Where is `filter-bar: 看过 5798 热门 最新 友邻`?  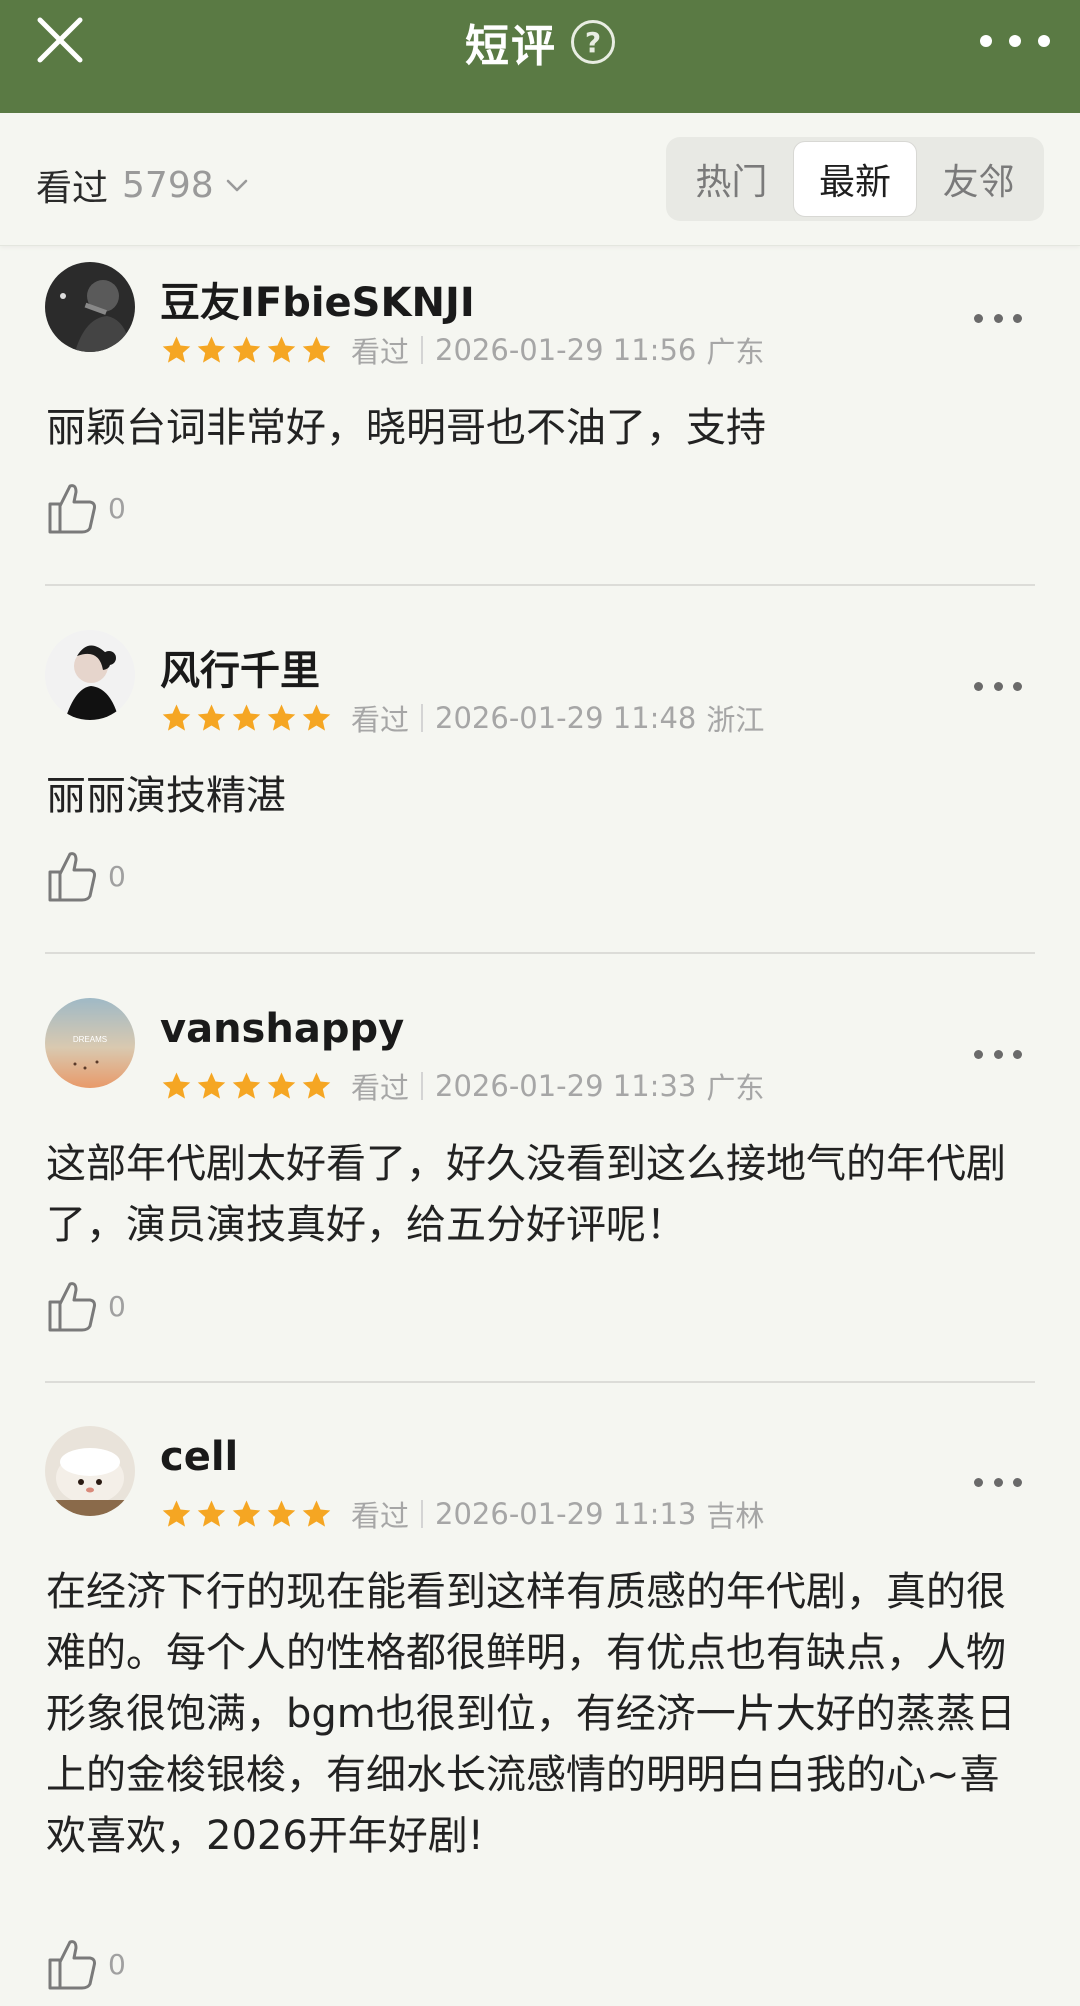
filter-bar: 看过 5798 热门 最新 友邻 is located at coordinates (540, 179).